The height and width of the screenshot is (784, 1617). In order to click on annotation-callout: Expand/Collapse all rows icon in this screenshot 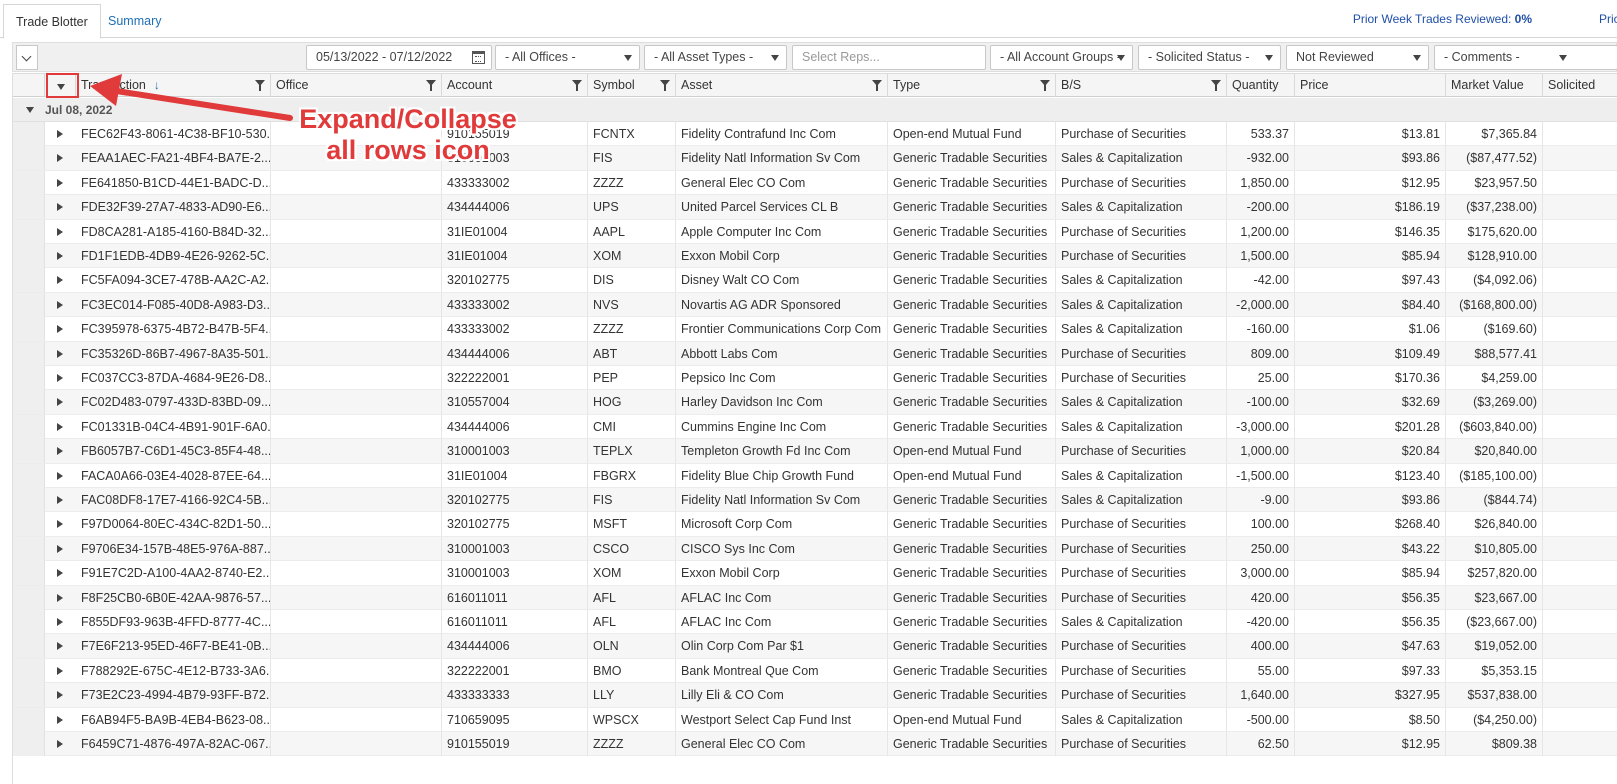, I will do `click(408, 135)`.